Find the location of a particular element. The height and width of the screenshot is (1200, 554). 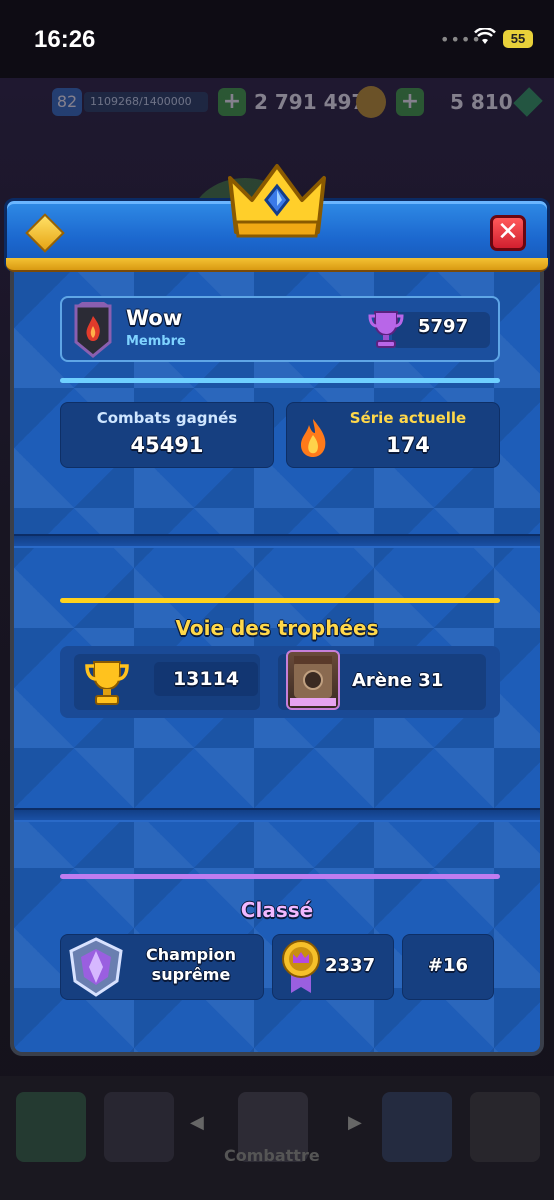

battery-icon: 55 is located at coordinates (518, 39).